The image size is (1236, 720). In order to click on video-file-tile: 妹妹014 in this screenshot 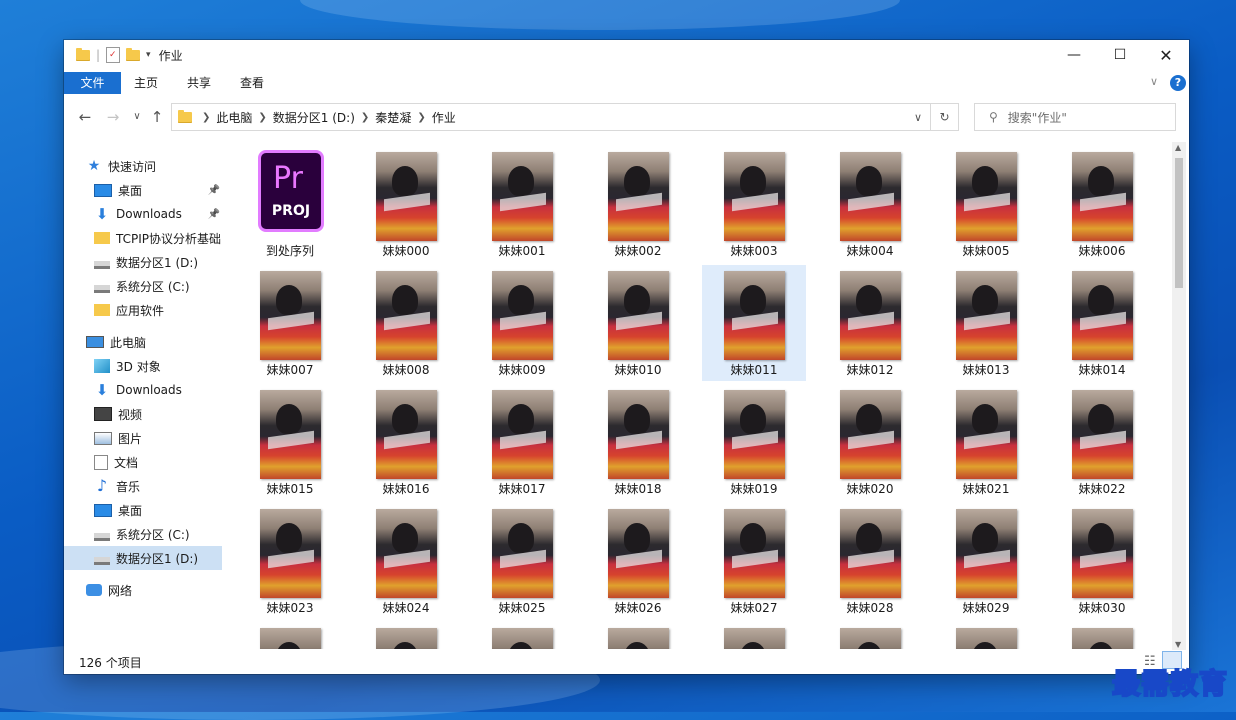, I will do `click(1102, 323)`.